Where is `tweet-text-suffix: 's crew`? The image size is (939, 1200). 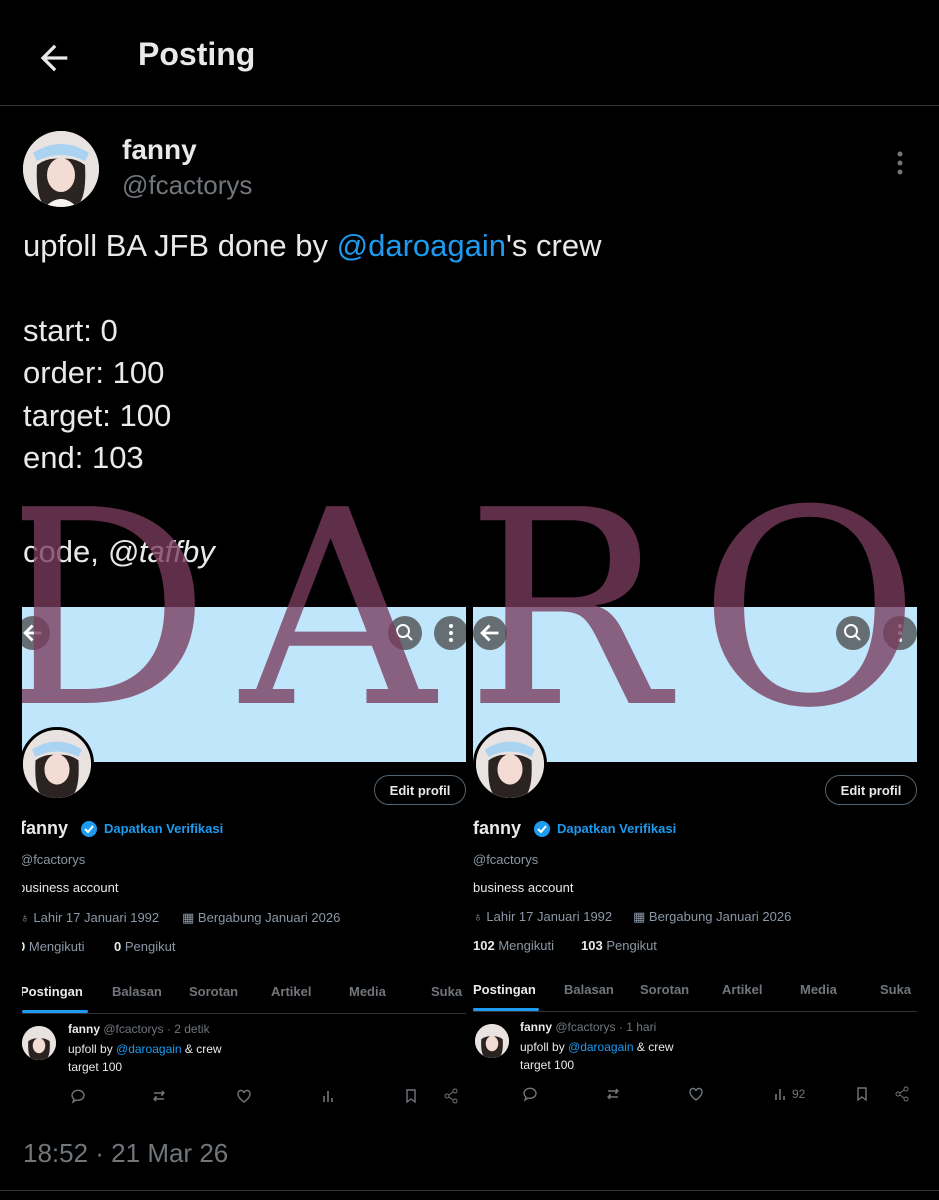 tweet-text-suffix: 's crew is located at coordinates (554, 245).